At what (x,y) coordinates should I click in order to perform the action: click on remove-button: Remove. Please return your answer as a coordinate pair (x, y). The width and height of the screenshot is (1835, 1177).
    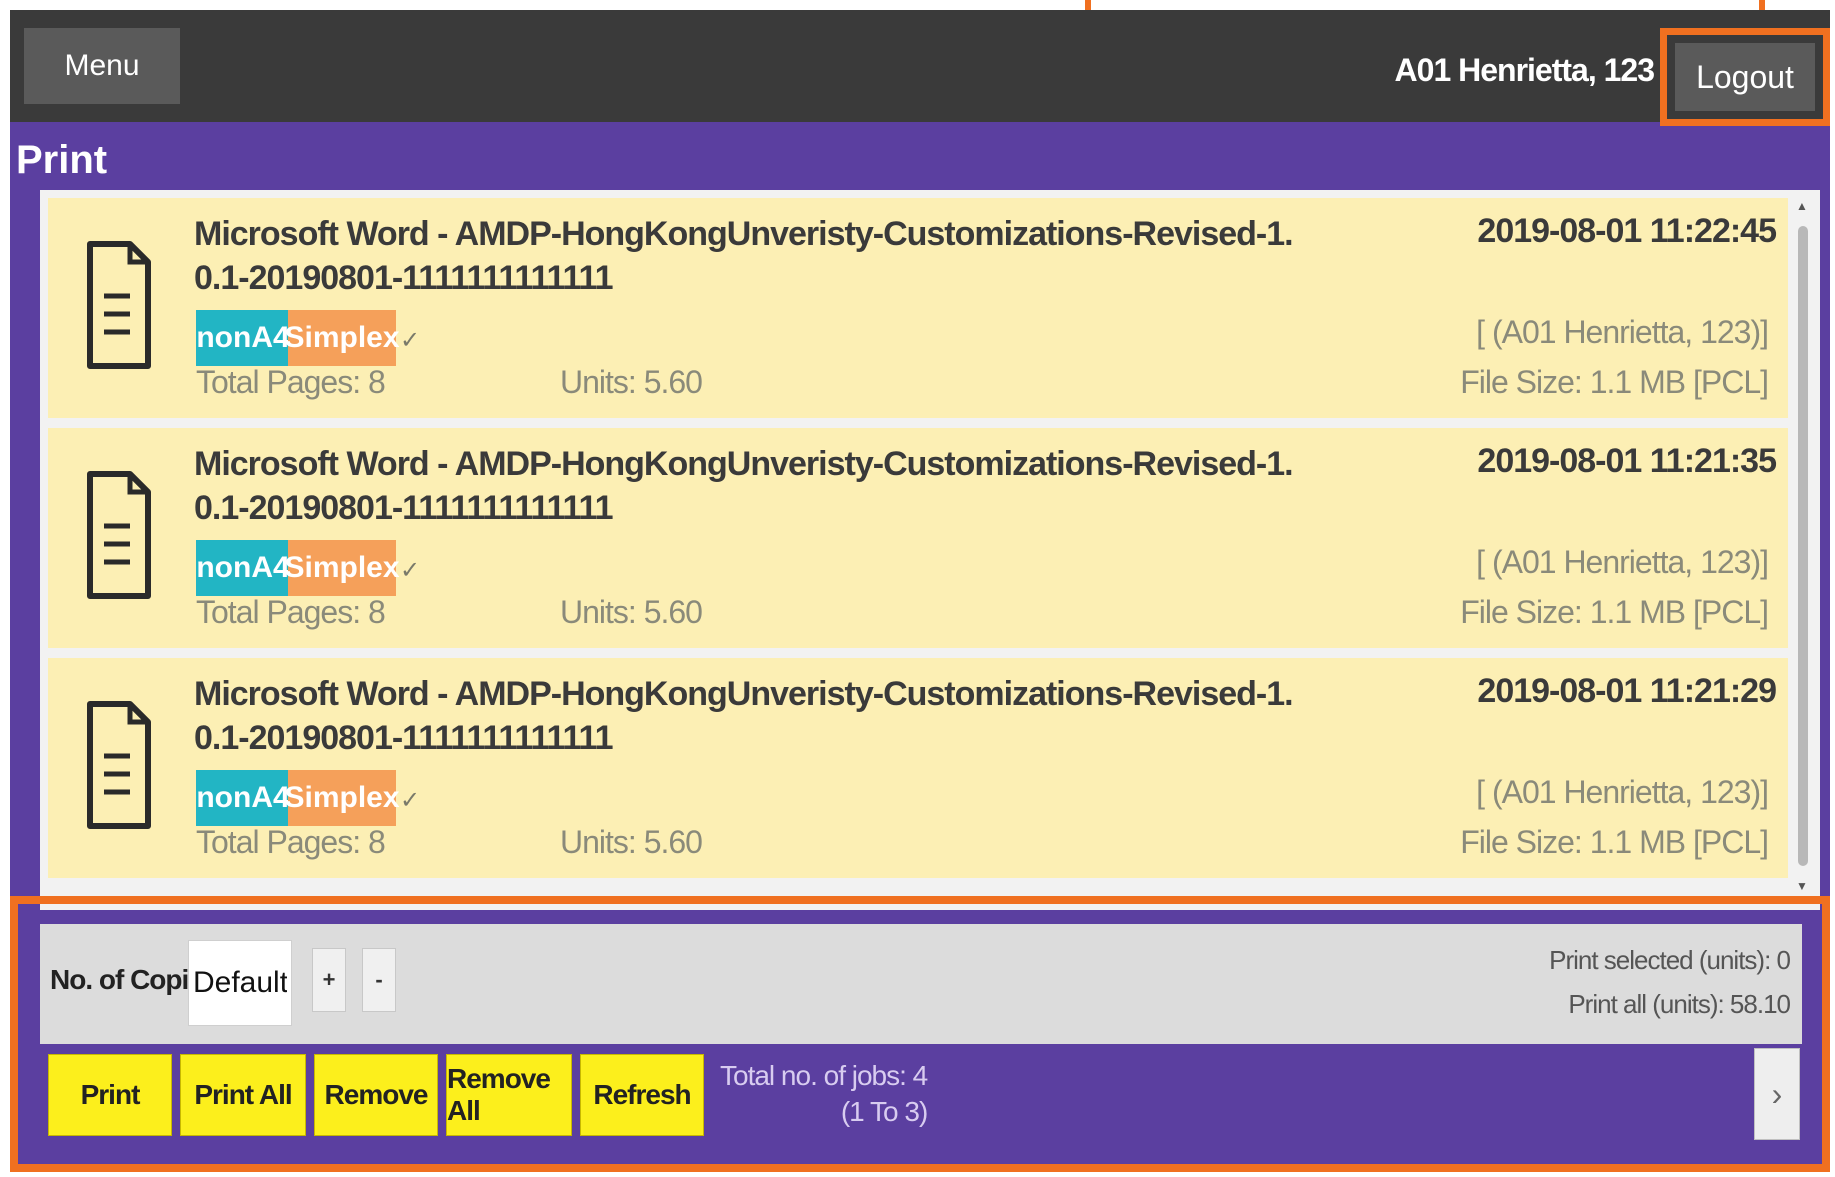
    Looking at the image, I should click on (376, 1095).